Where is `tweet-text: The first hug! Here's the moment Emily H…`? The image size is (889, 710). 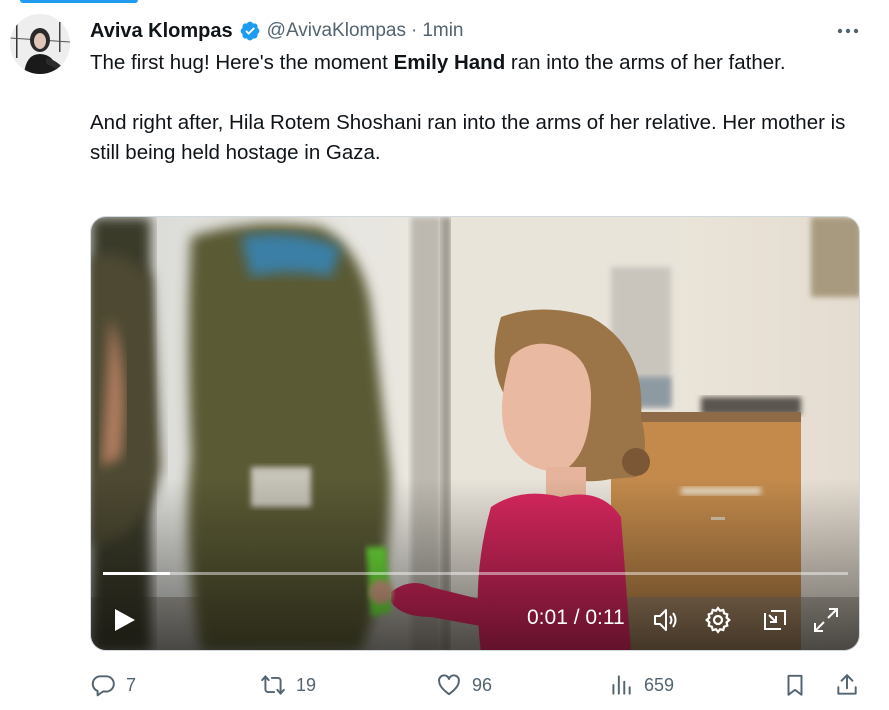 tweet-text: The first hug! Here's the moment Emily H… is located at coordinates (470, 108).